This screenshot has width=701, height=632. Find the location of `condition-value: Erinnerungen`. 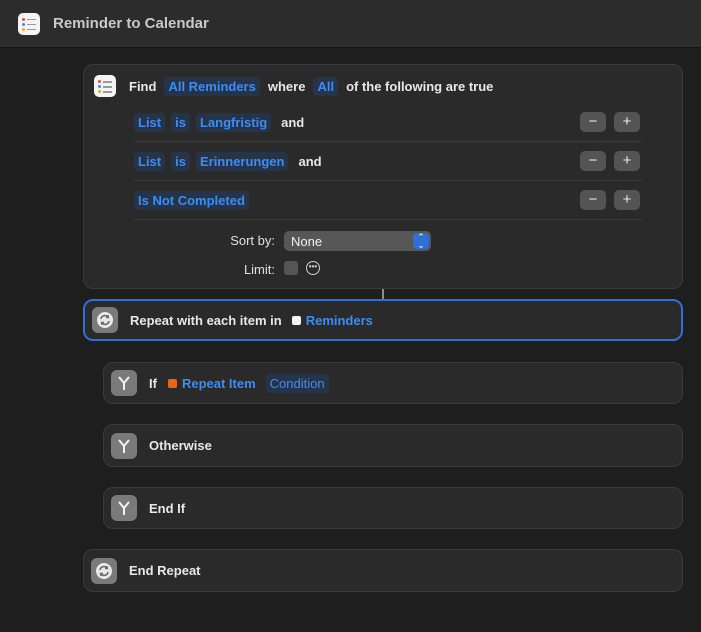

condition-value: Erinnerungen is located at coordinates (242, 161).